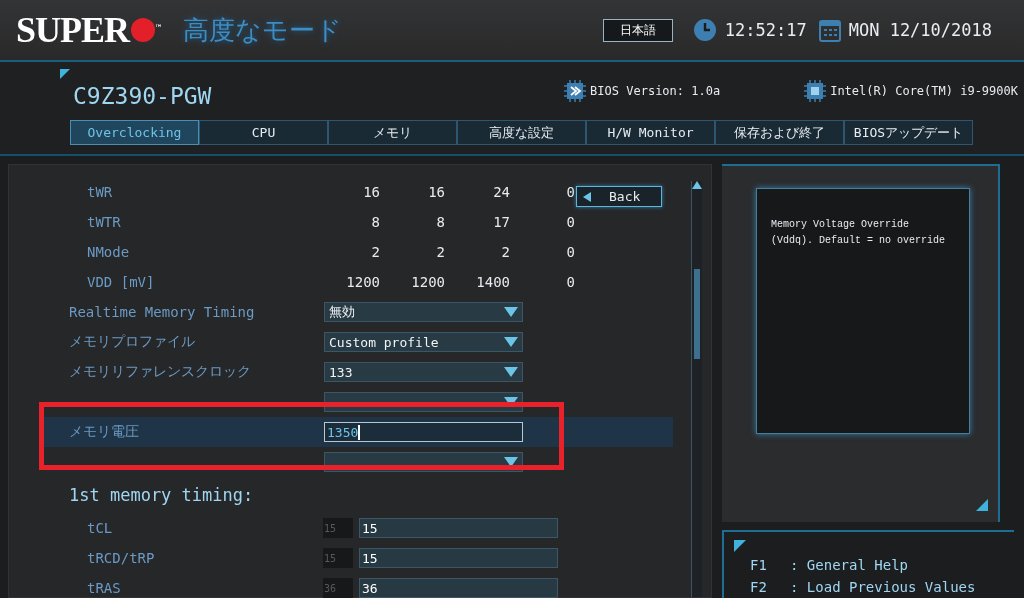  What do you see at coordinates (100, 192) in the screenshot?
I see `timing-label: tWR` at bounding box center [100, 192].